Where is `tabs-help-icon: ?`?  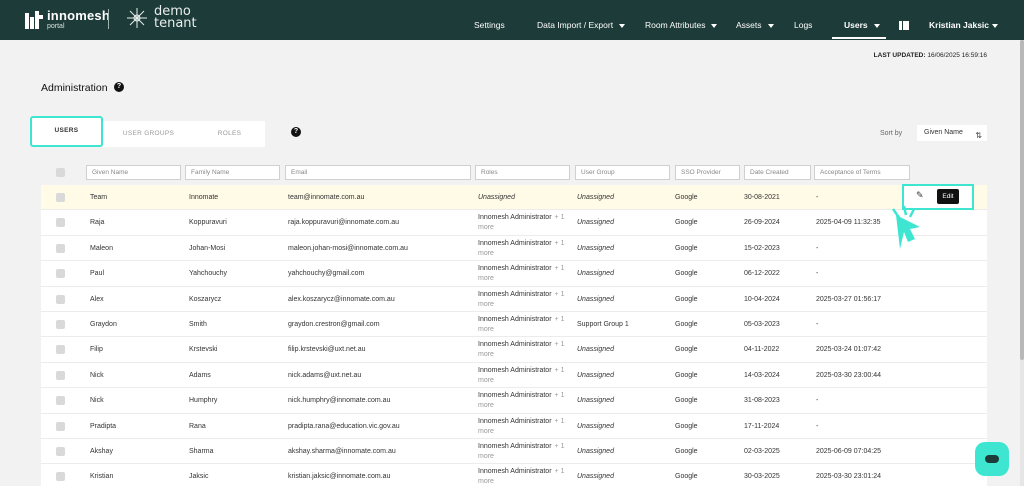
tabs-help-icon: ? is located at coordinates (296, 132).